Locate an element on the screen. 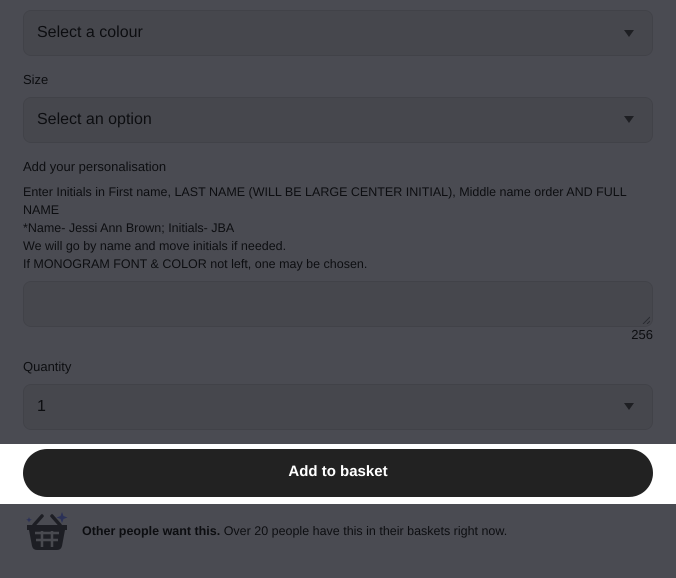  select-field: Select an option is located at coordinates (338, 119).